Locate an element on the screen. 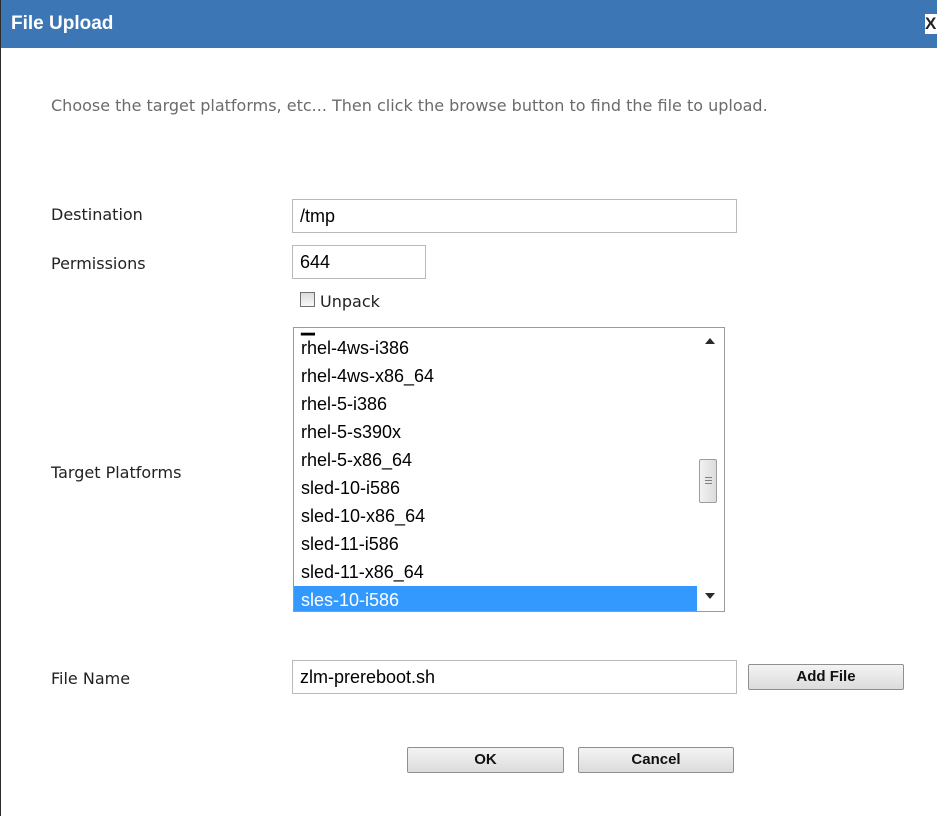  ok-button: OK is located at coordinates (485, 760).